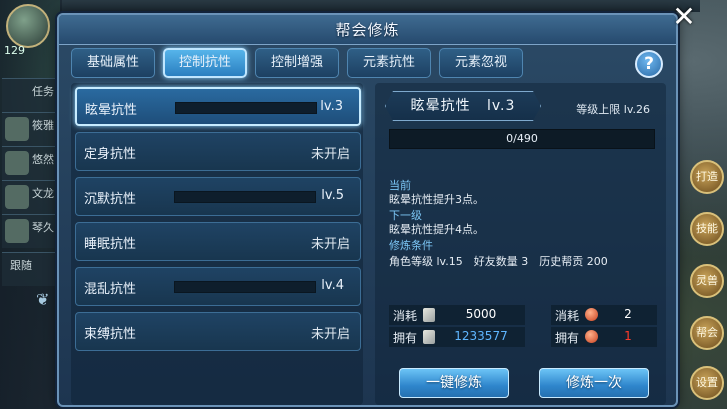 Image resolution: width=727 pixels, height=409 pixels. I want to click on player-avatar, so click(28, 26).